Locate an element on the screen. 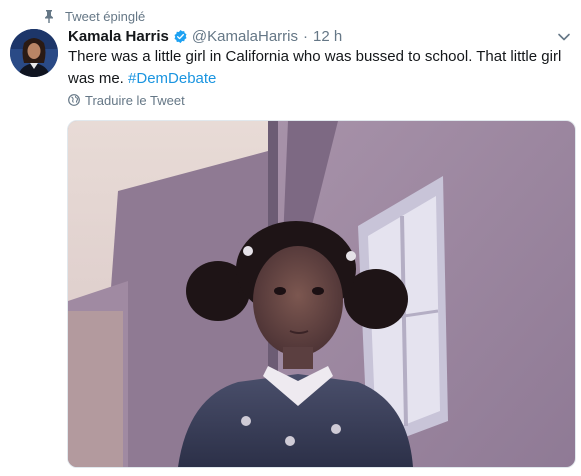 This screenshot has height=476, width=581. pinned-indicator: Tweet épinglé is located at coordinates (93, 16).